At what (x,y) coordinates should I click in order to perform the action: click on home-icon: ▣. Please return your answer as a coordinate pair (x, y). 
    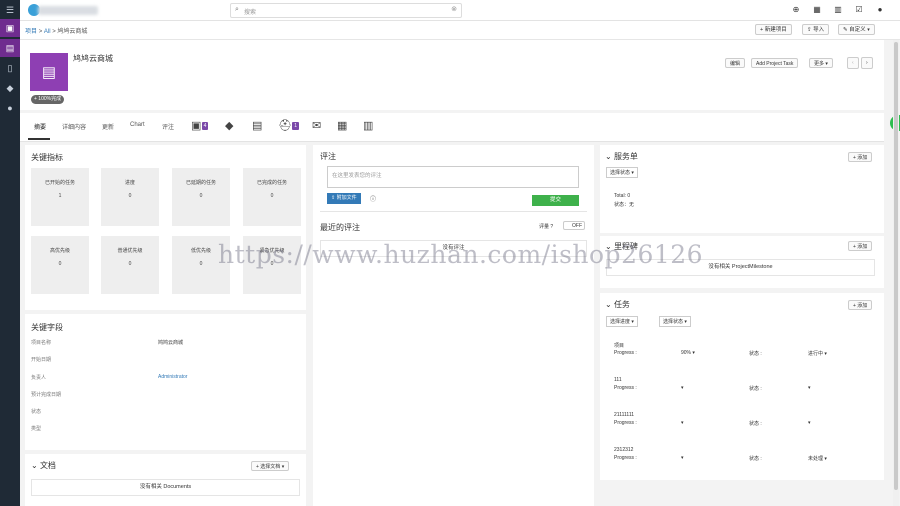
    Looking at the image, I should click on (10, 28).